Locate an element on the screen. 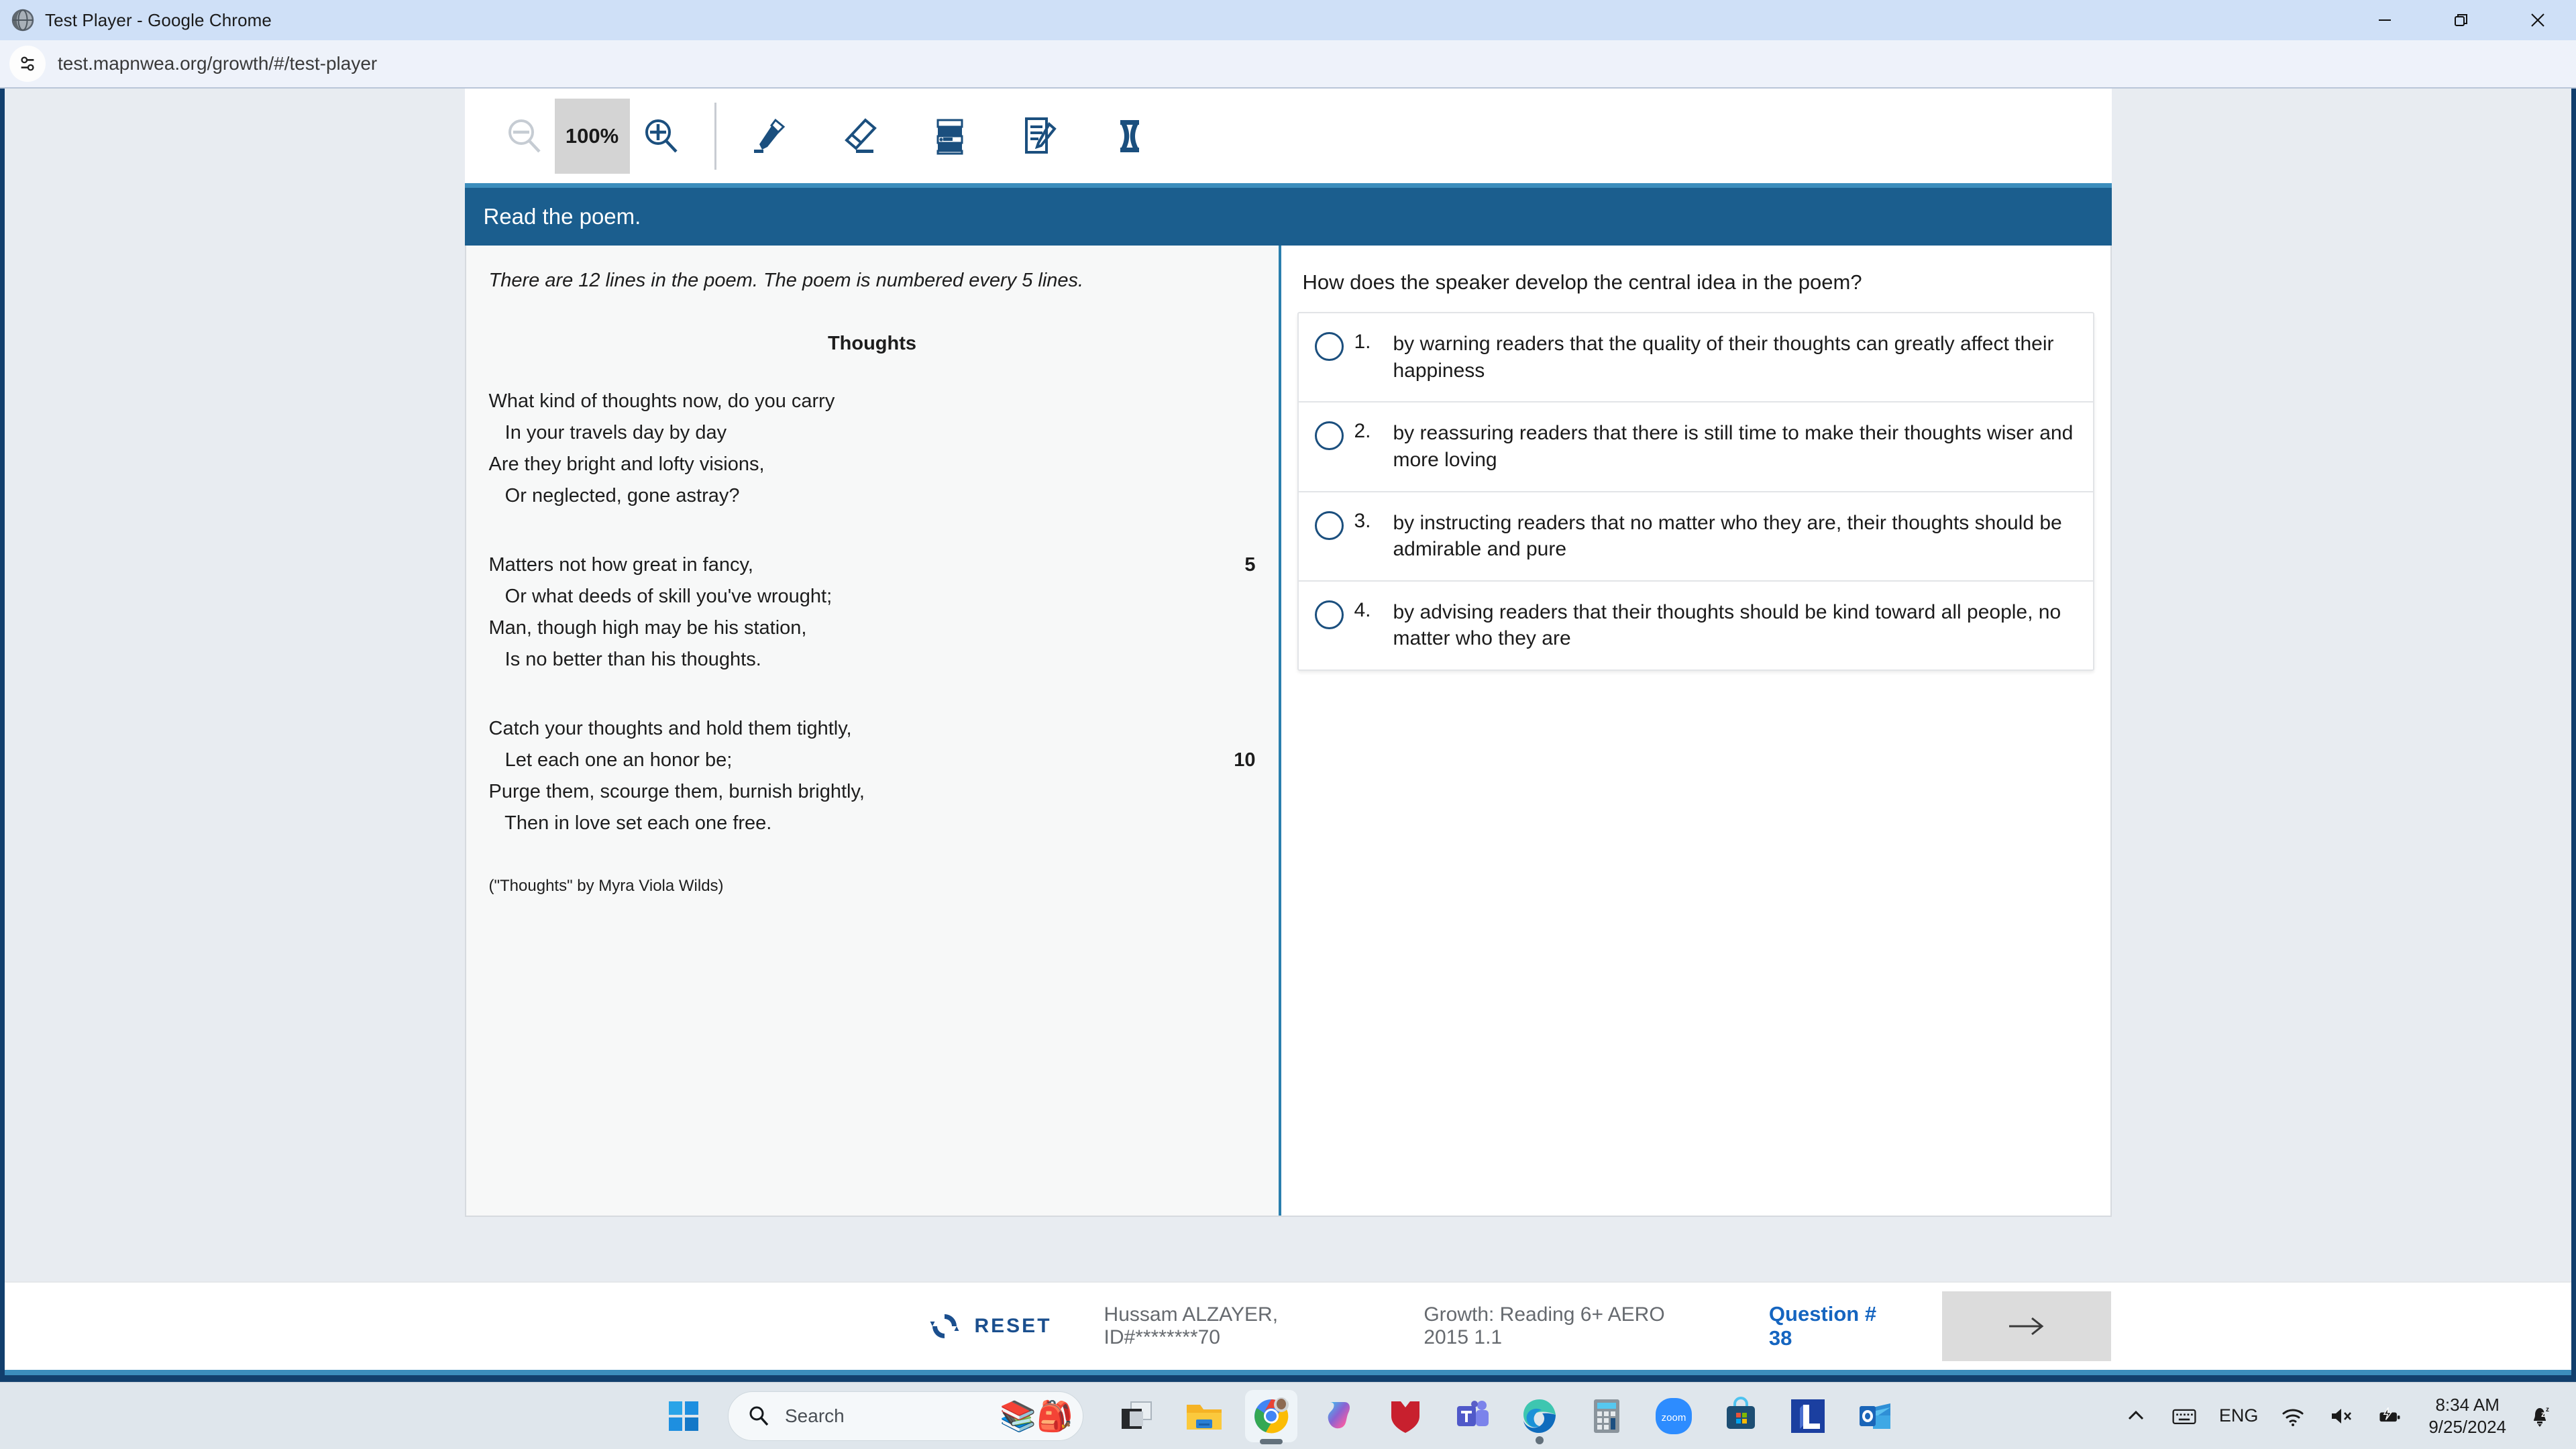  reset-button: RESET is located at coordinates (990, 1326).